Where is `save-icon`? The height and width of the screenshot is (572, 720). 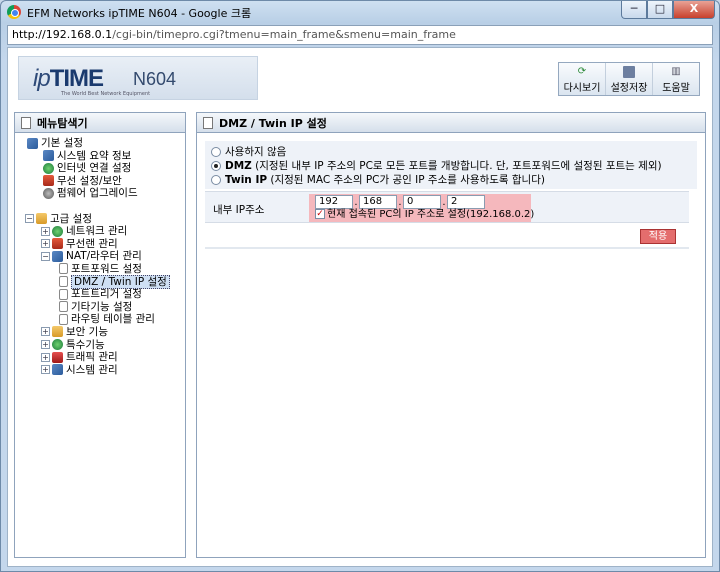
save-icon is located at coordinates (629, 72).